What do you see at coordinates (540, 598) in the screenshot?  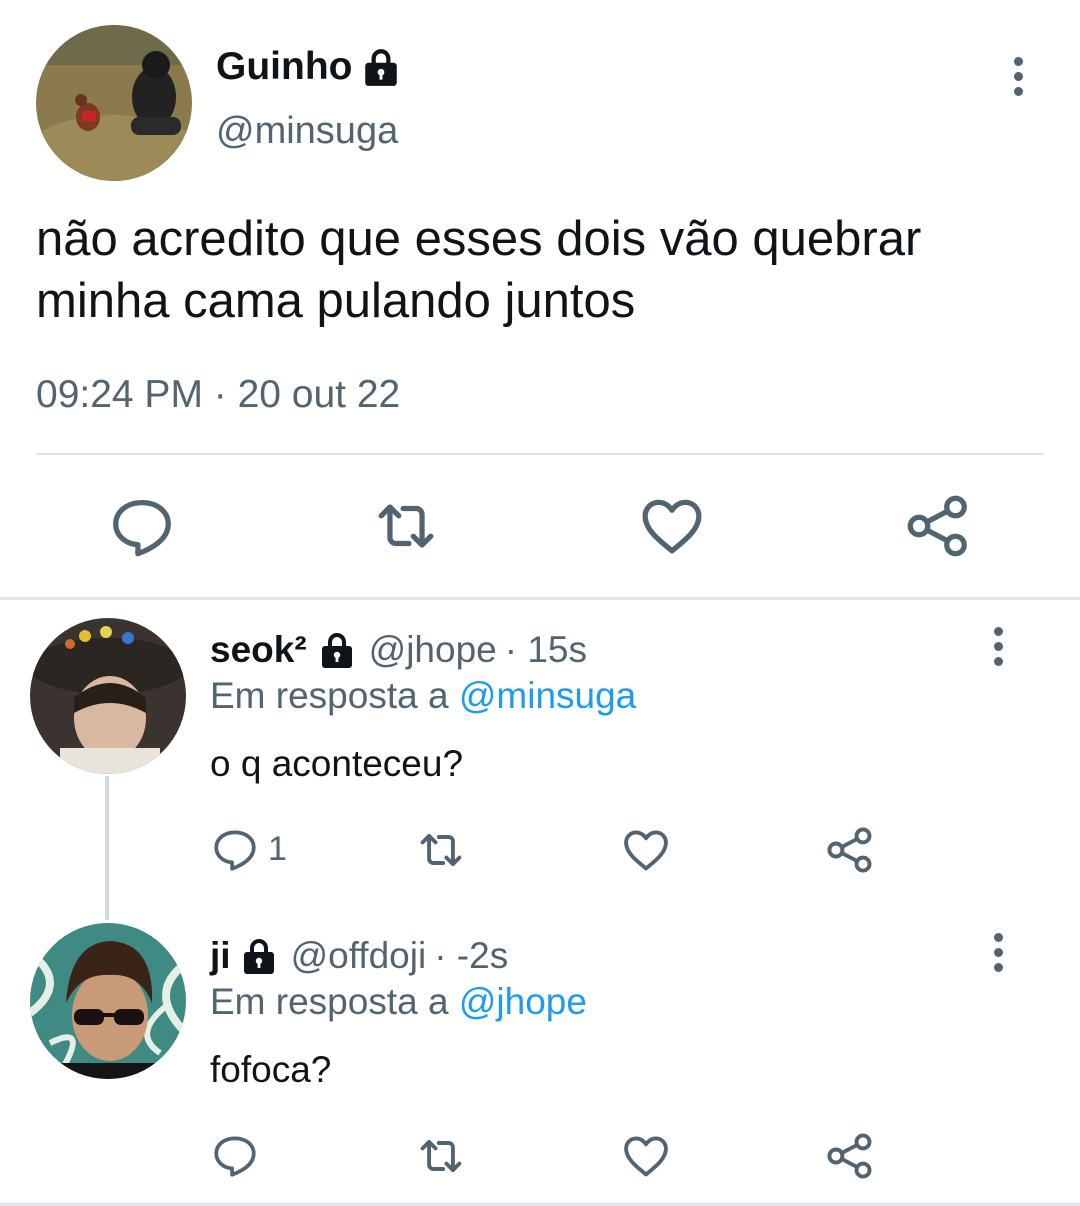 I see `section-divider` at bounding box center [540, 598].